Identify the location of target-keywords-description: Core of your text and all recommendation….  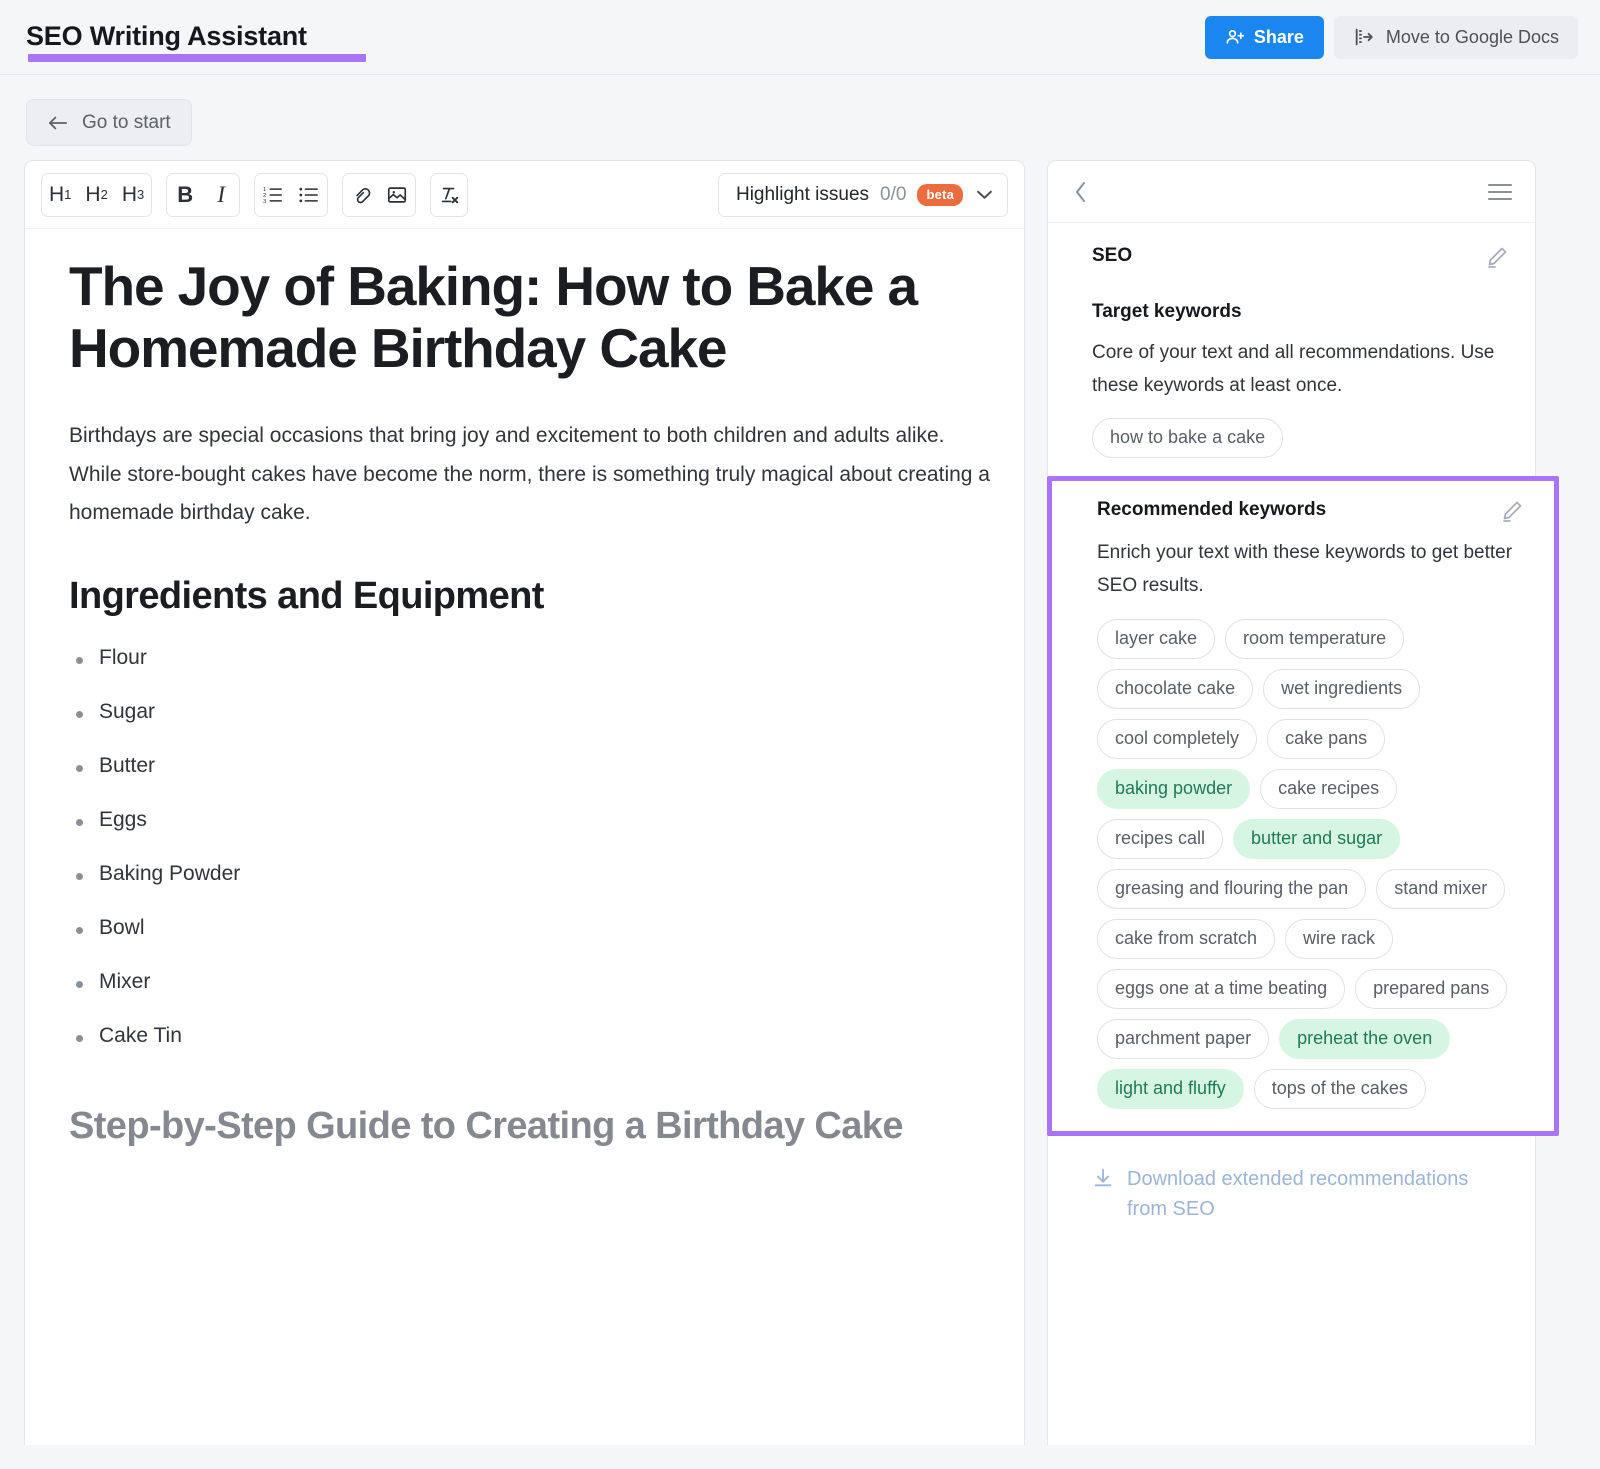
(1293, 369).